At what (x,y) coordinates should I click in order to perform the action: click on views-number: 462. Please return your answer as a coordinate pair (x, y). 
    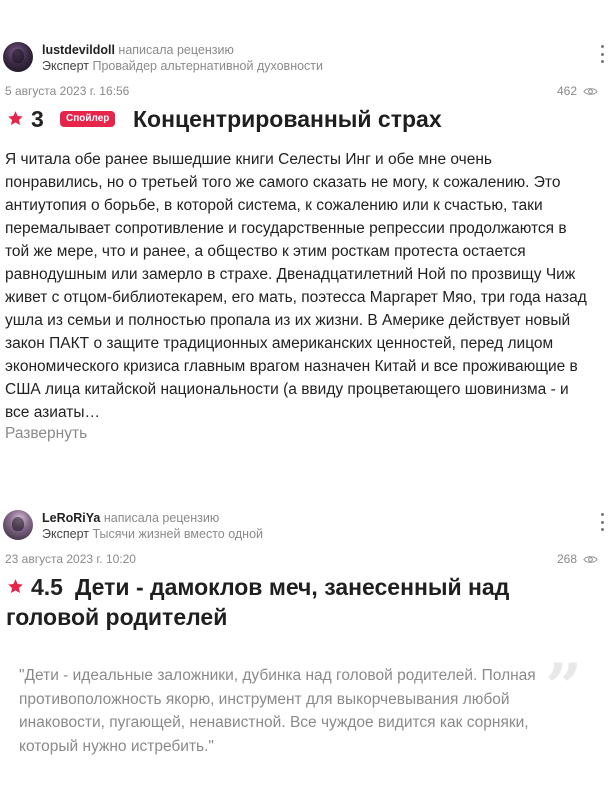
    Looking at the image, I should click on (566, 91).